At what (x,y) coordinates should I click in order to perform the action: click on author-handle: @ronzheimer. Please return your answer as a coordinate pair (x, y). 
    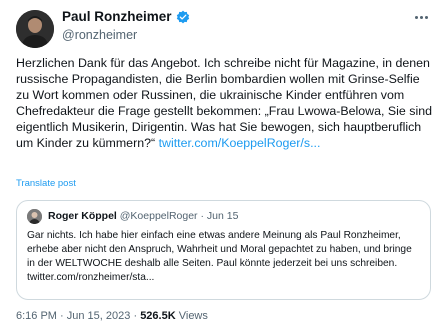
    Looking at the image, I should click on (99, 35).